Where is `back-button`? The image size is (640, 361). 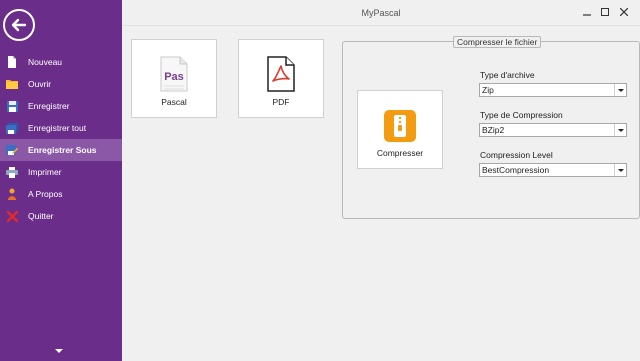
back-button is located at coordinates (19, 25).